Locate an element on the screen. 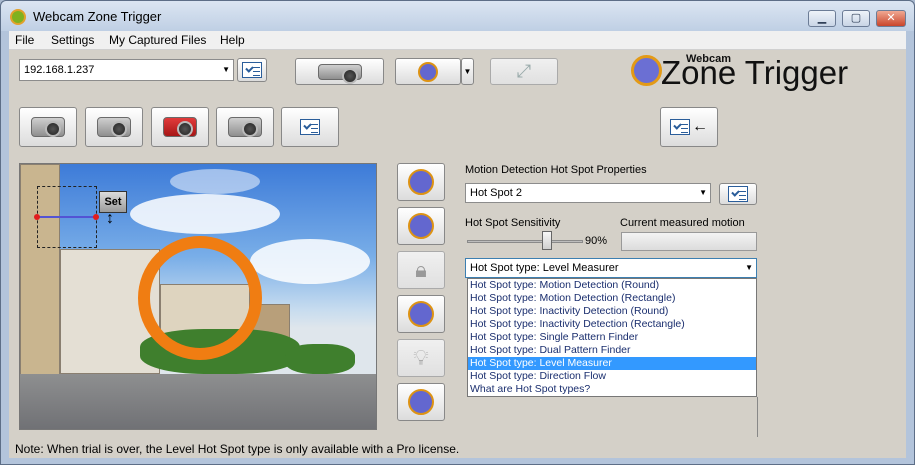 This screenshot has width=915, height=465. camera-help-icon is located at coordinates (310, 127).